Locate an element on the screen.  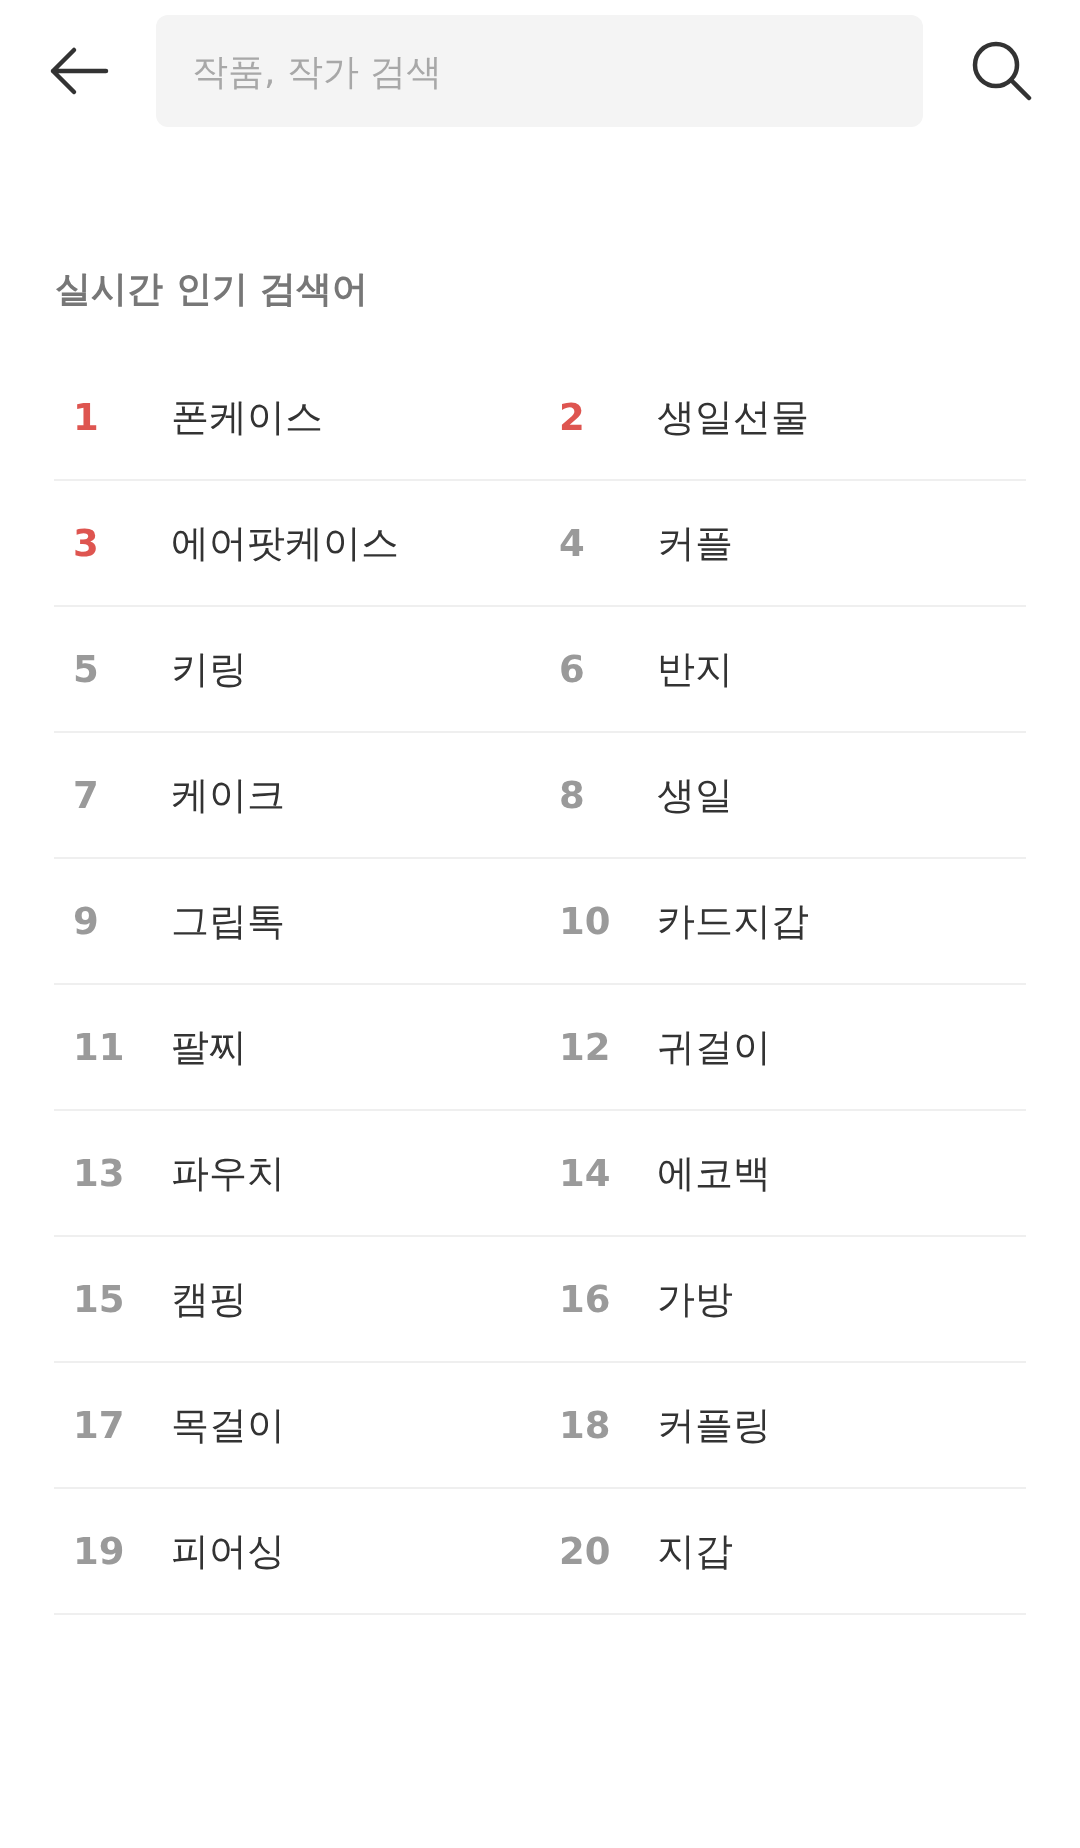
rank-number: 8 is located at coordinates (572, 795).